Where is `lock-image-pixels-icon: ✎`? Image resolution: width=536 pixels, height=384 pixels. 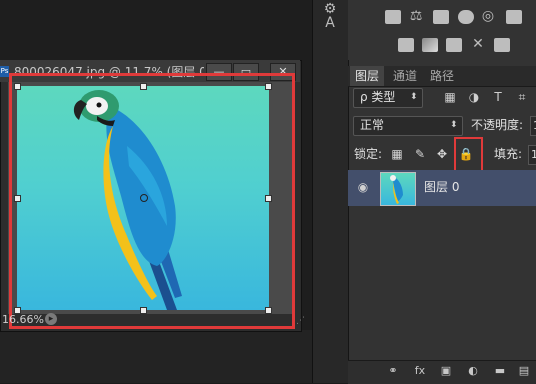
lock-image-pixels-icon: ✎ is located at coordinates (420, 154).